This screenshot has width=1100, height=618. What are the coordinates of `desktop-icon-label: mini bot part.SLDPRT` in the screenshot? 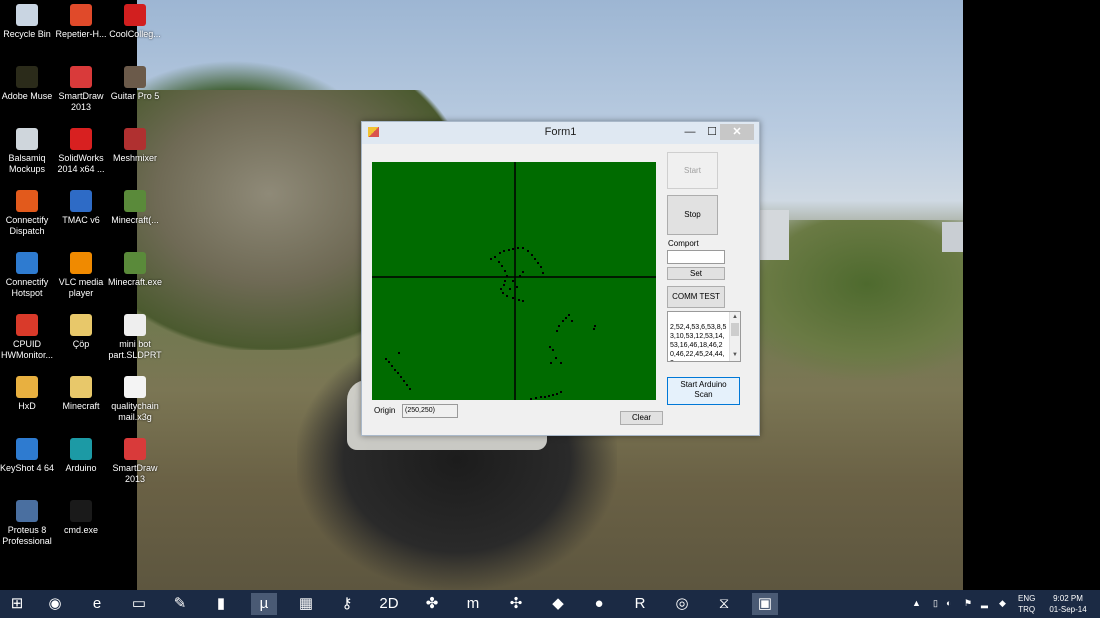 It's located at (135, 349).